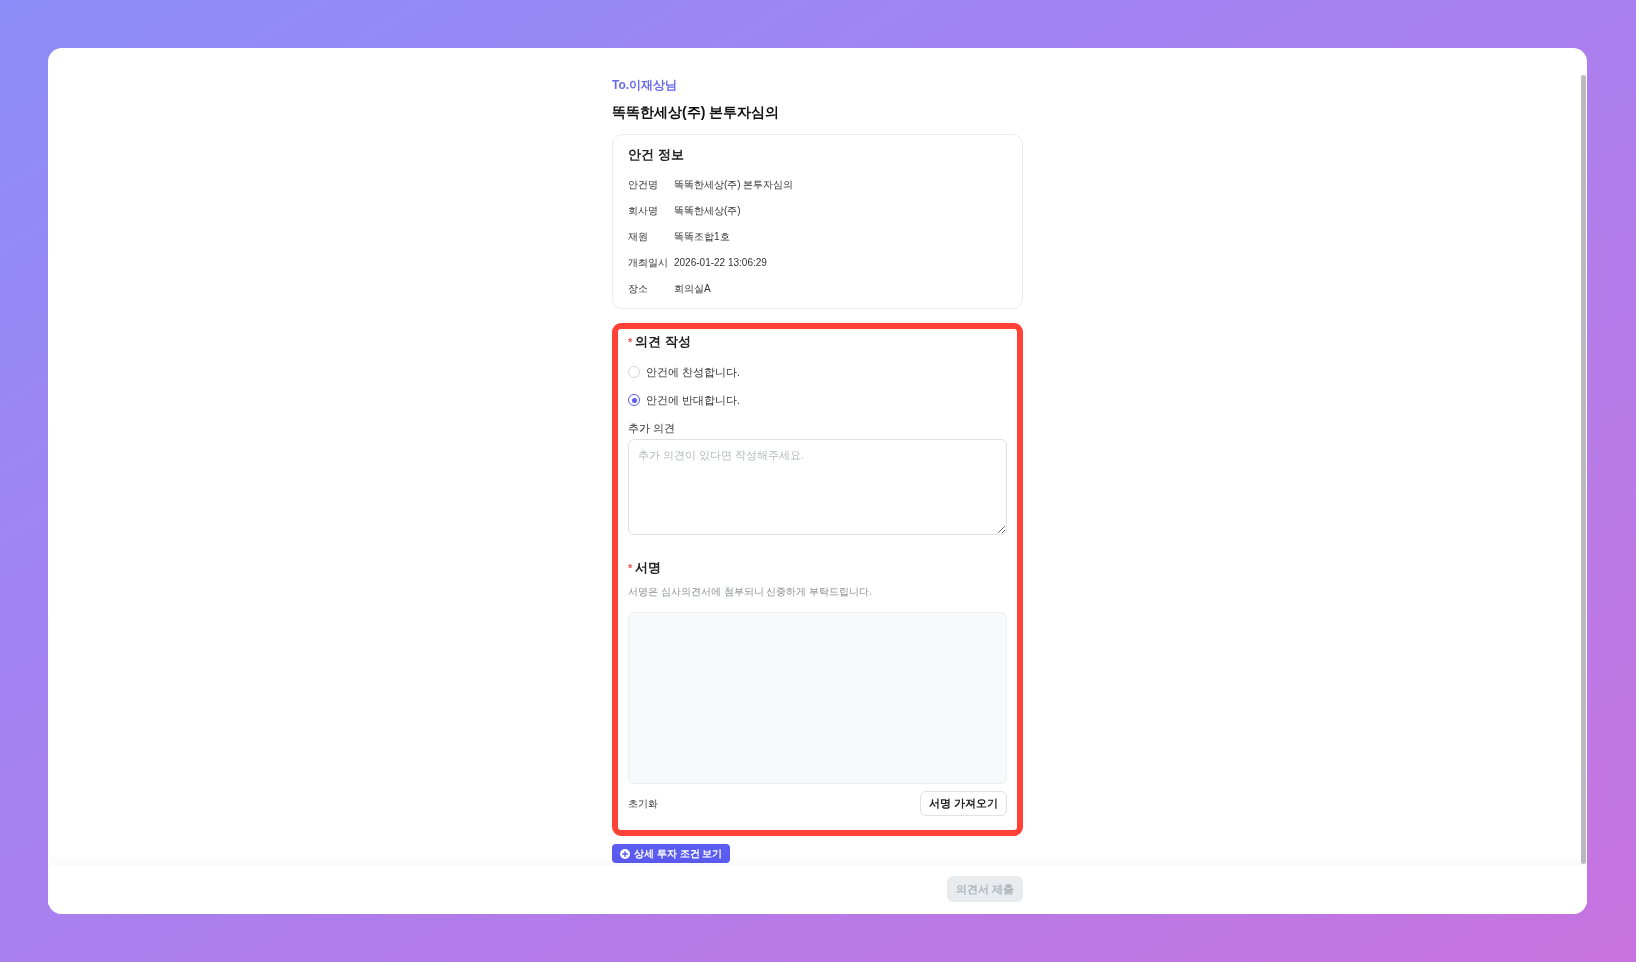 The height and width of the screenshot is (962, 1636). What do you see at coordinates (693, 400) in the screenshot?
I see `radio-label: 안건에 반대합니다.` at bounding box center [693, 400].